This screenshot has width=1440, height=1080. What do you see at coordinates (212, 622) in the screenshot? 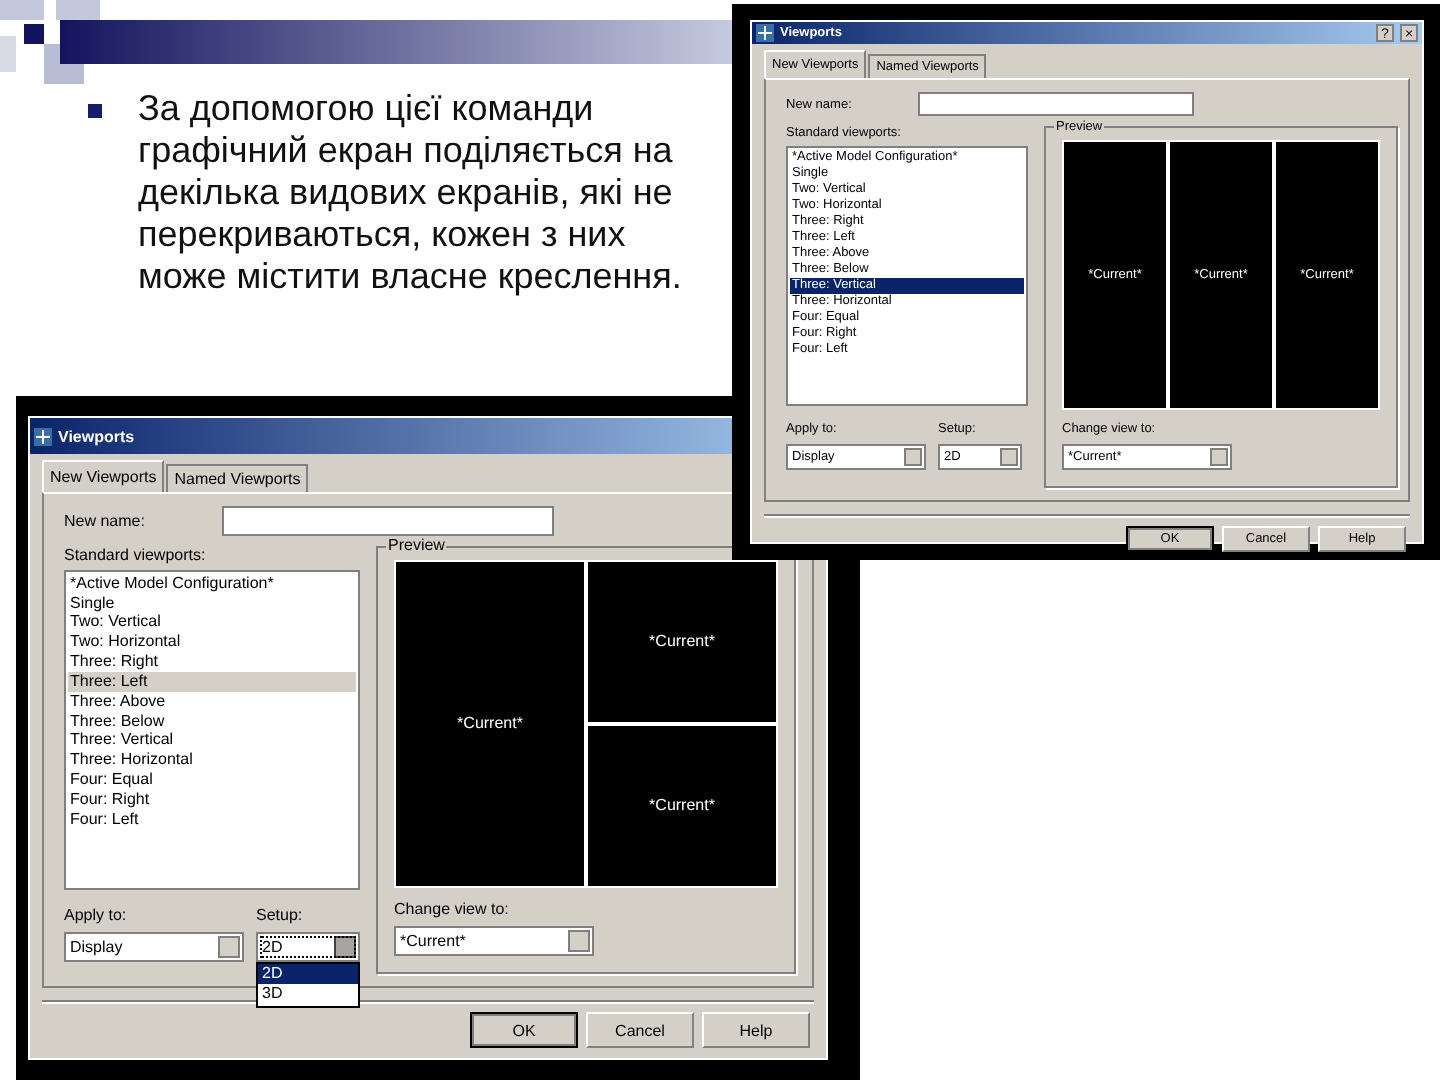
I see `list-item: Two: Vertical` at bounding box center [212, 622].